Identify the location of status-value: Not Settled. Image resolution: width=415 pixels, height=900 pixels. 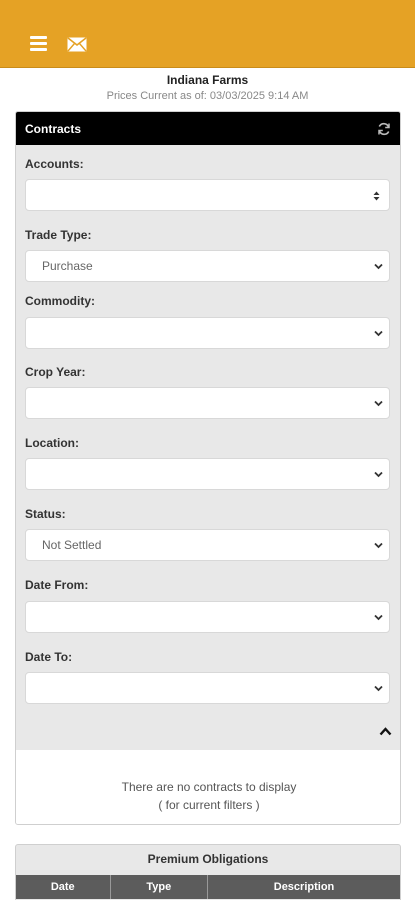
(72, 545).